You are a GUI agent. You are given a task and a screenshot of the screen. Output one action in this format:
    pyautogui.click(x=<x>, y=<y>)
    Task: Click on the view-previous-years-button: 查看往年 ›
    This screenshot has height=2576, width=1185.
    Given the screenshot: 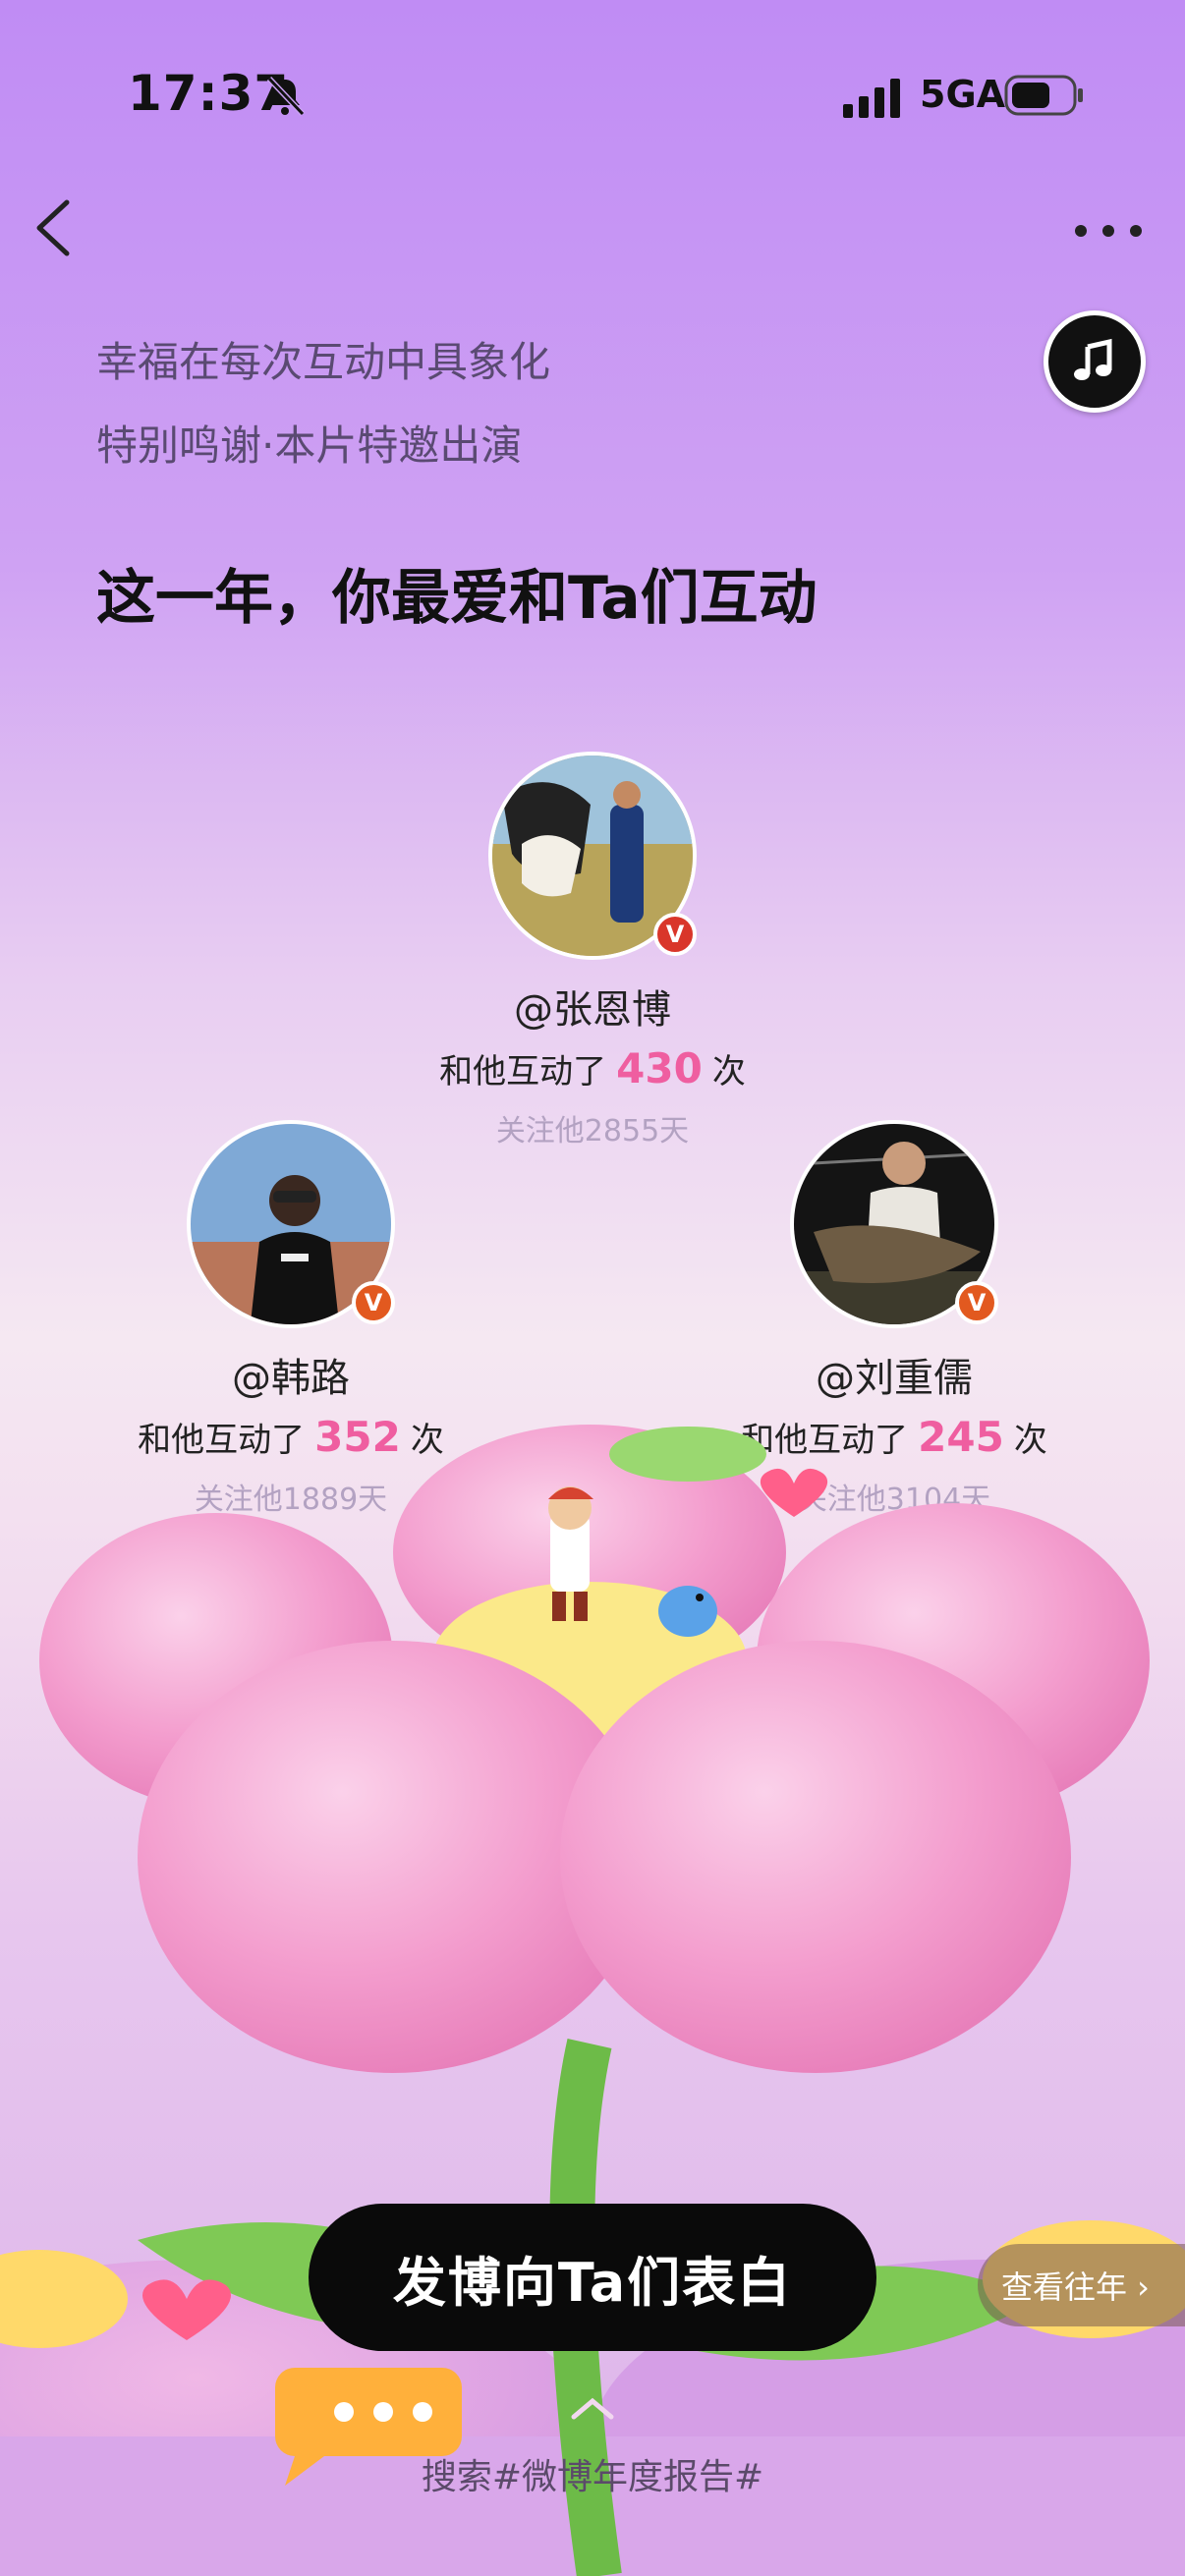 What is the action you would take?
    pyautogui.click(x=1081, y=2285)
    